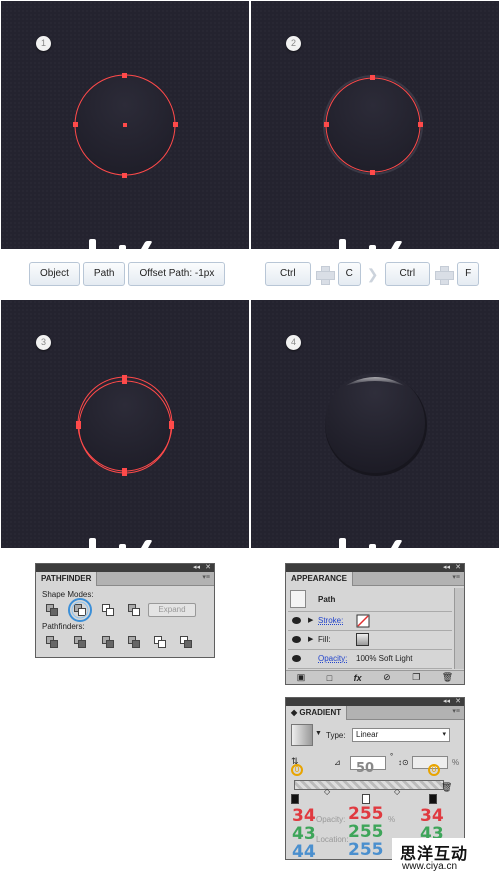  What do you see at coordinates (432, 816) in the screenshot?
I see `right-stop-red: 34` at bounding box center [432, 816].